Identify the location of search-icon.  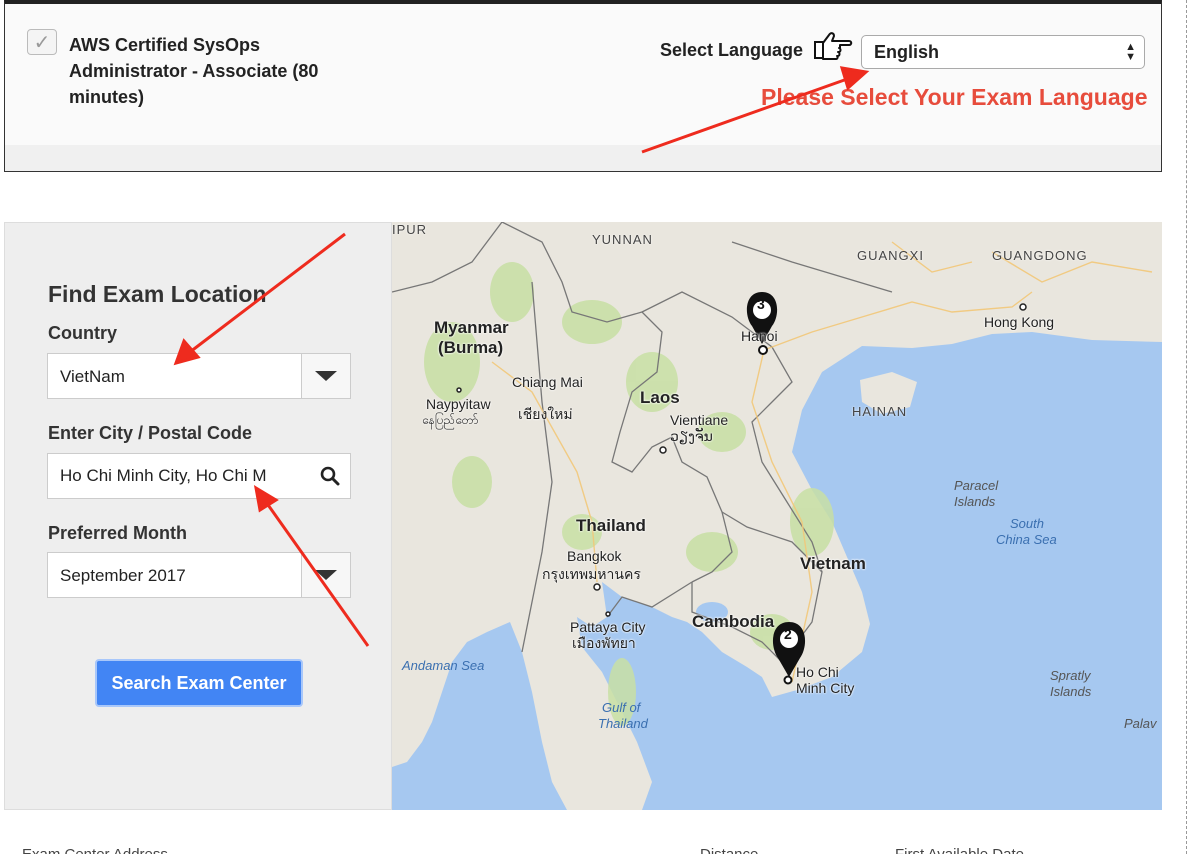
(330, 476).